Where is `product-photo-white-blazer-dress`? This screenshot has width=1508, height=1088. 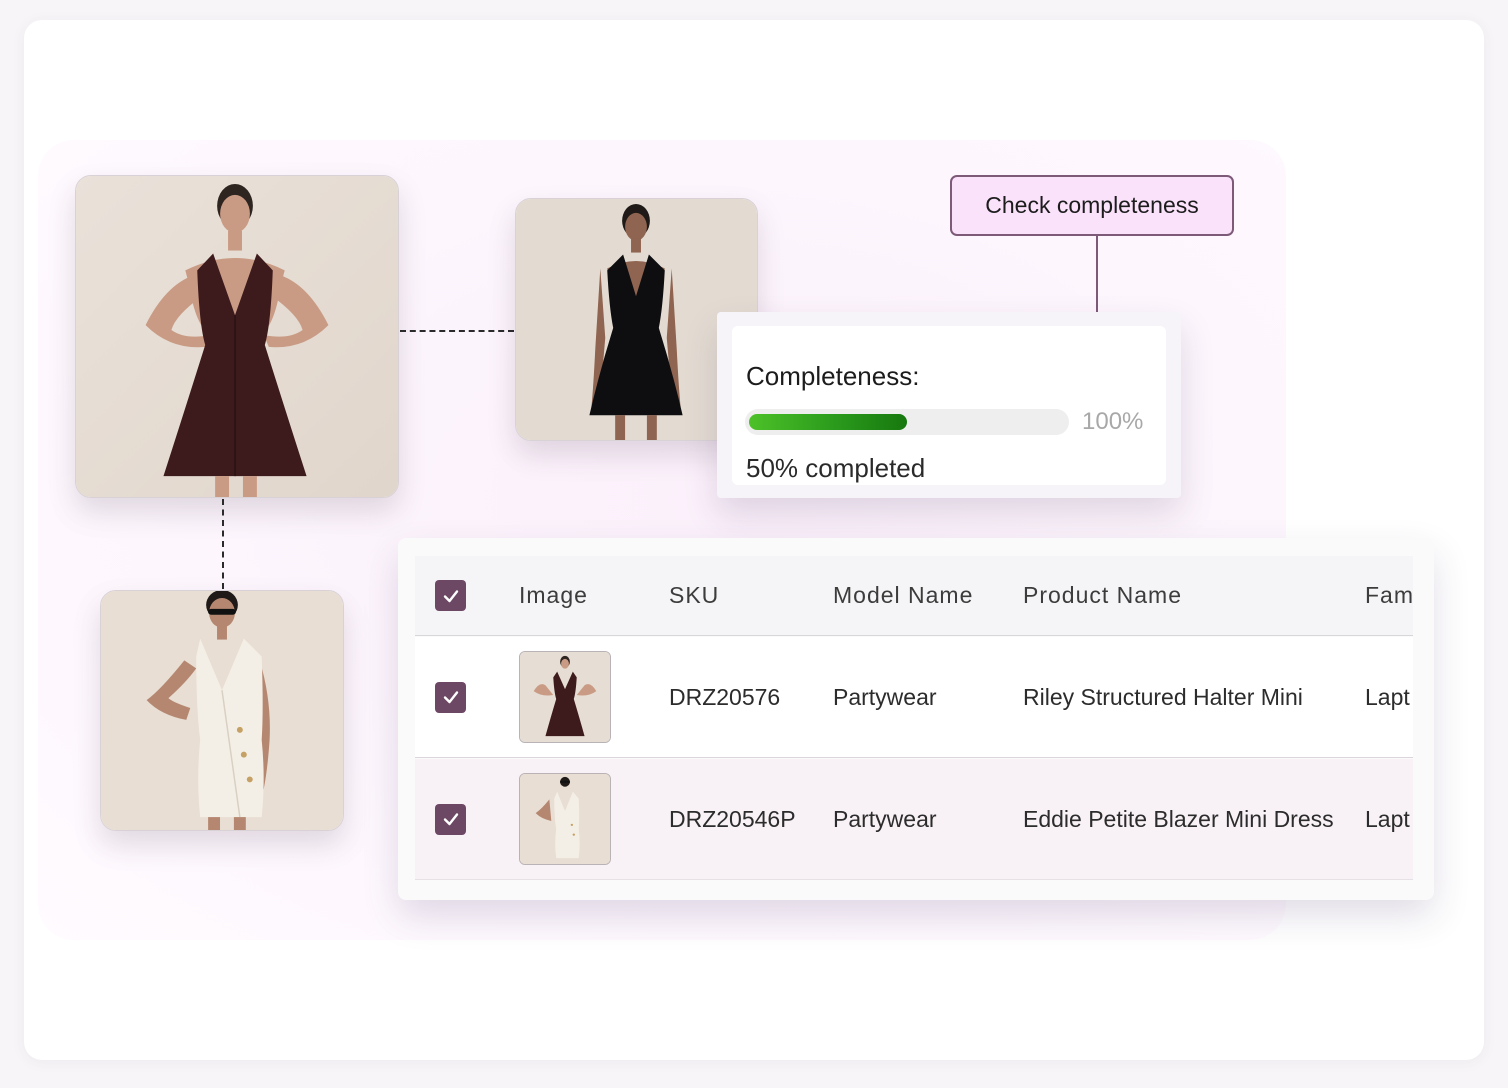
product-photo-white-blazer-dress is located at coordinates (222, 710).